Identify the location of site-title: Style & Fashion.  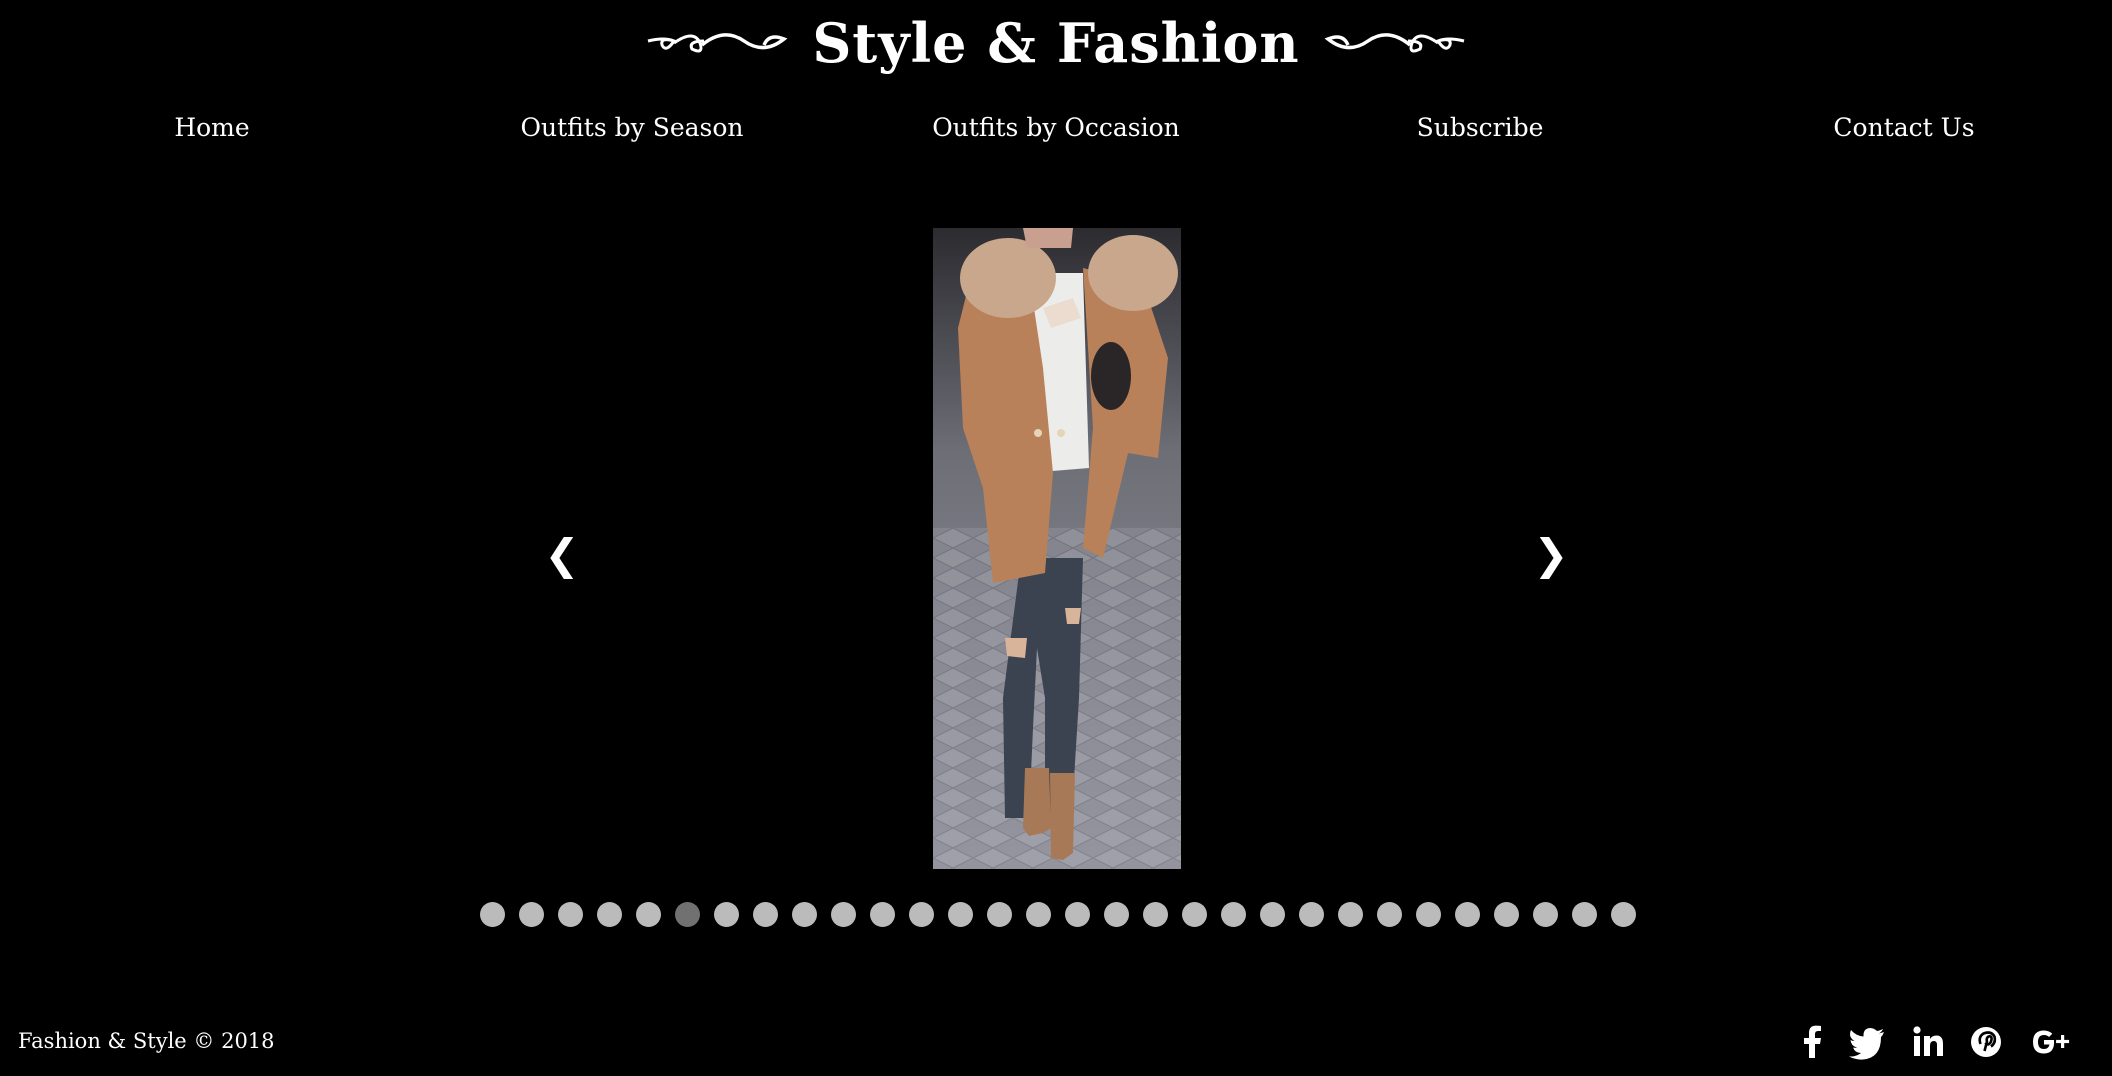
(1055, 43).